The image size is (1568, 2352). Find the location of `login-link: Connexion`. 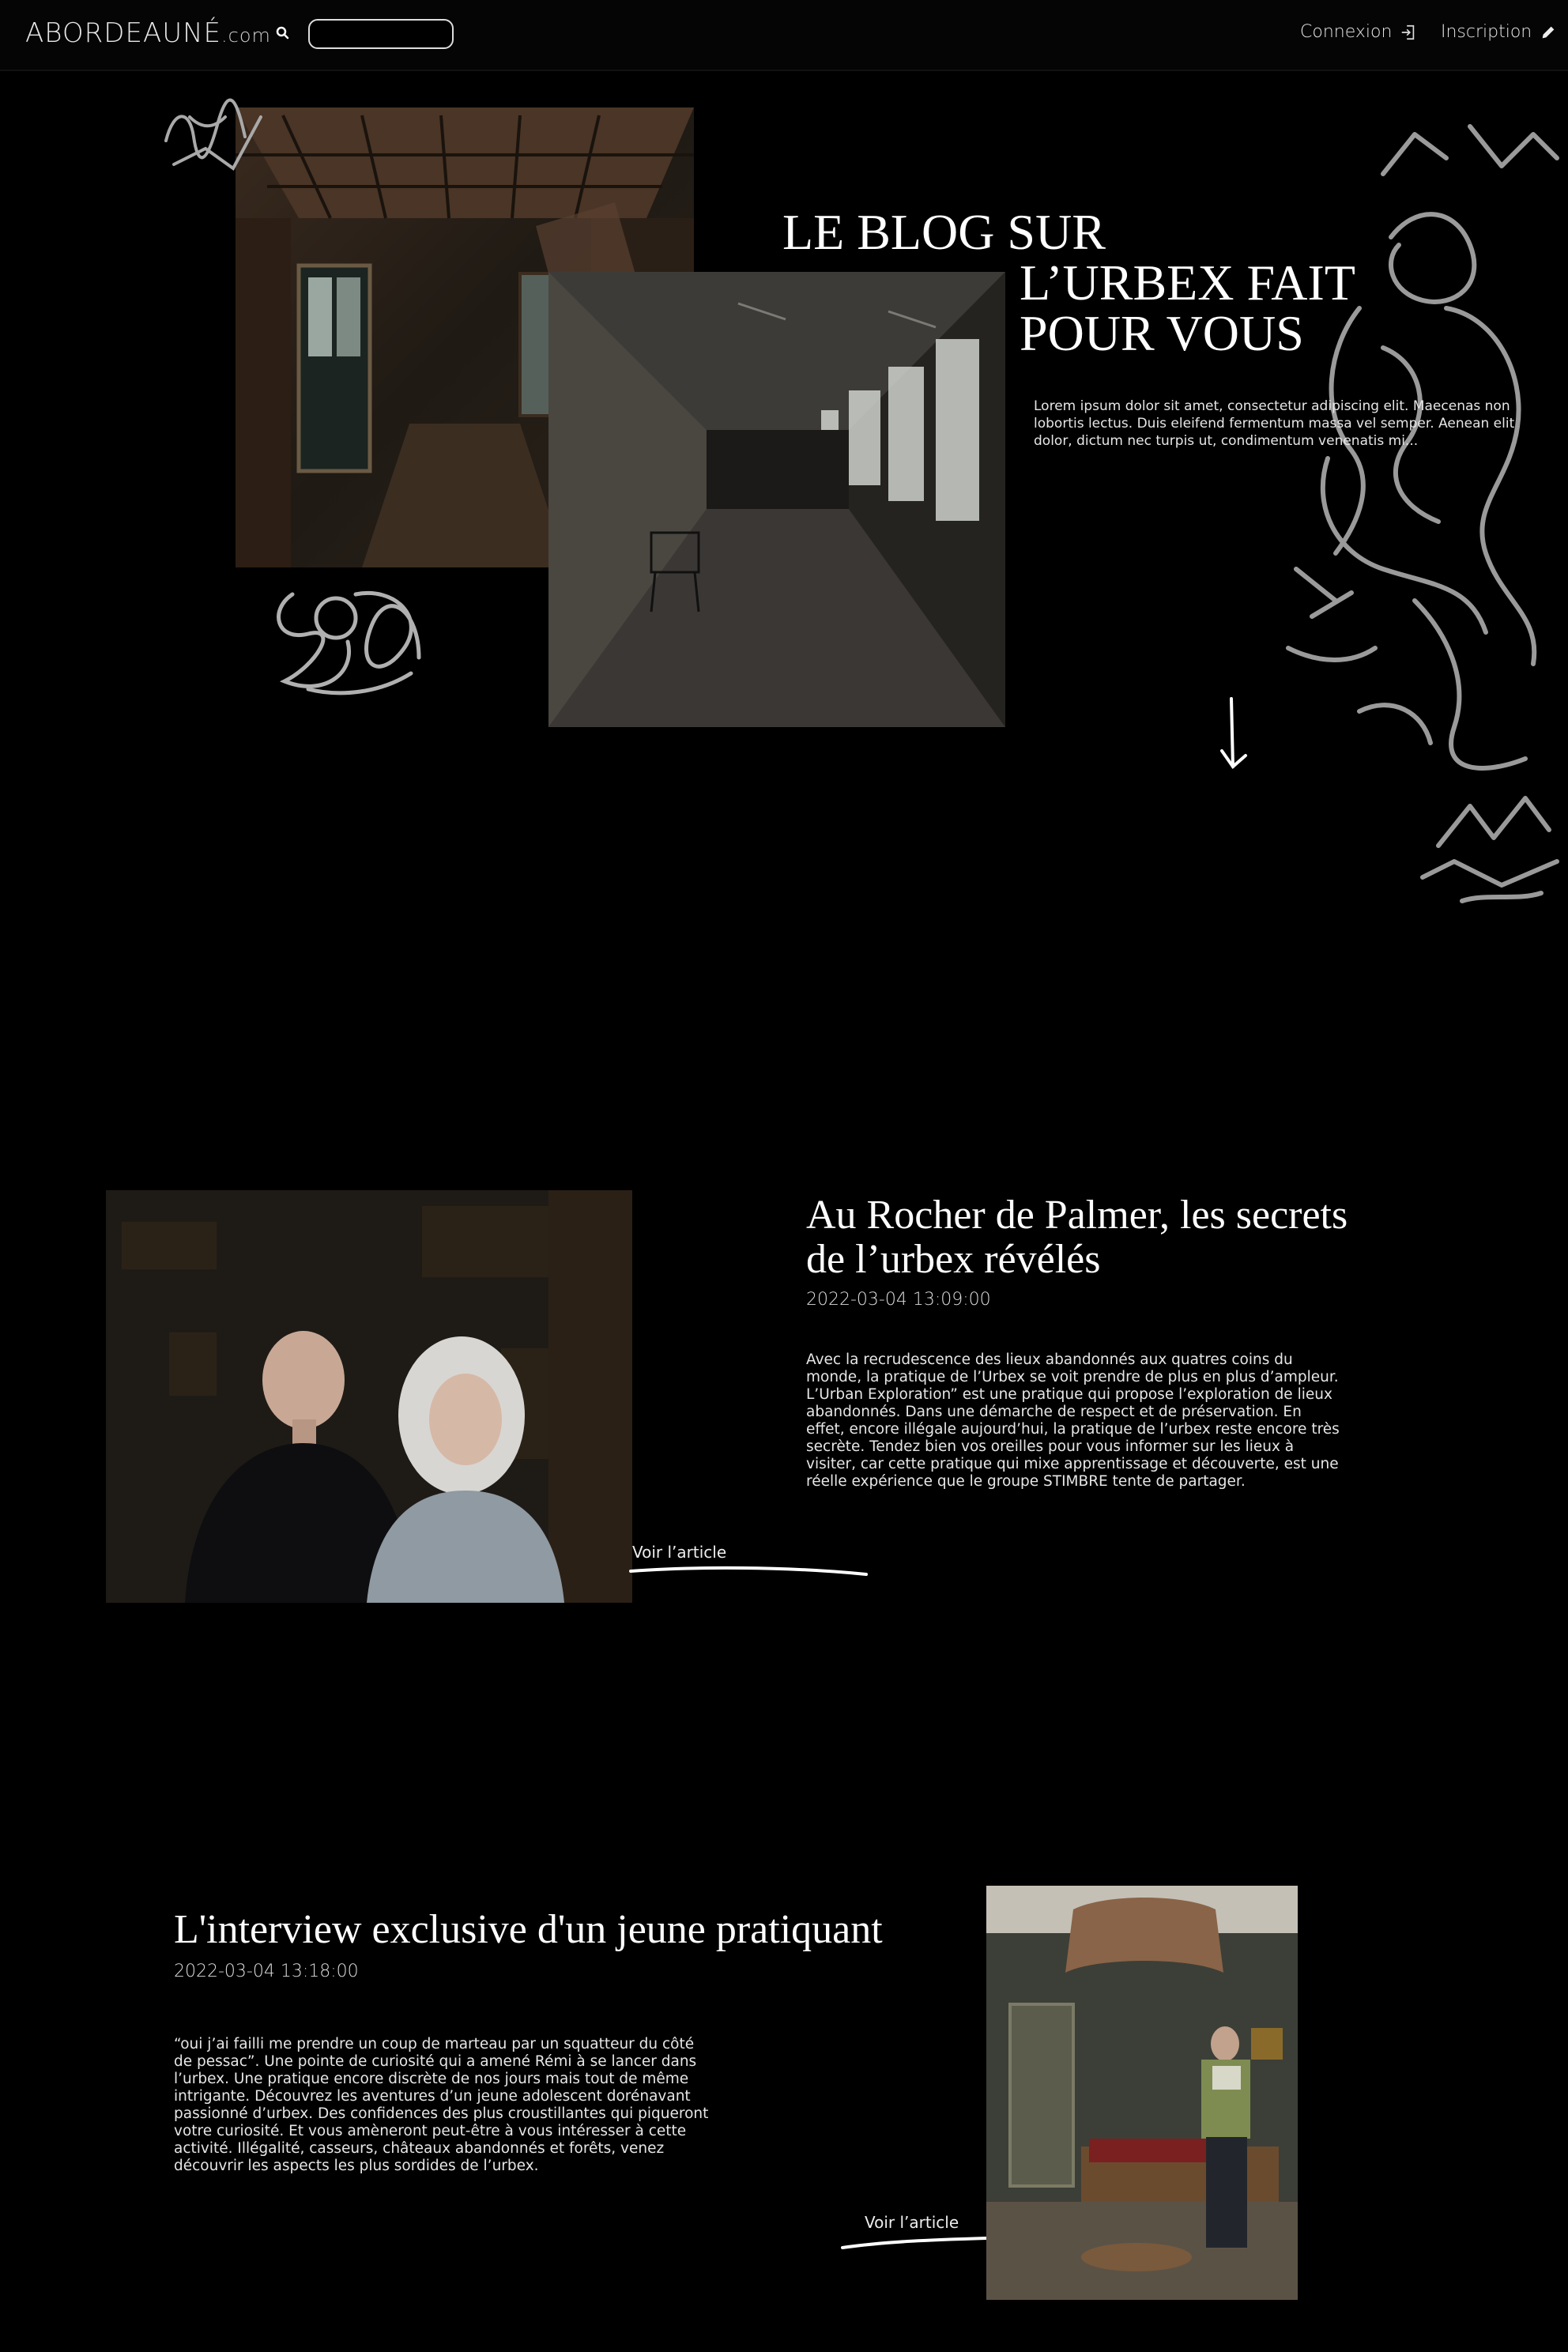

login-link: Connexion is located at coordinates (1358, 32).